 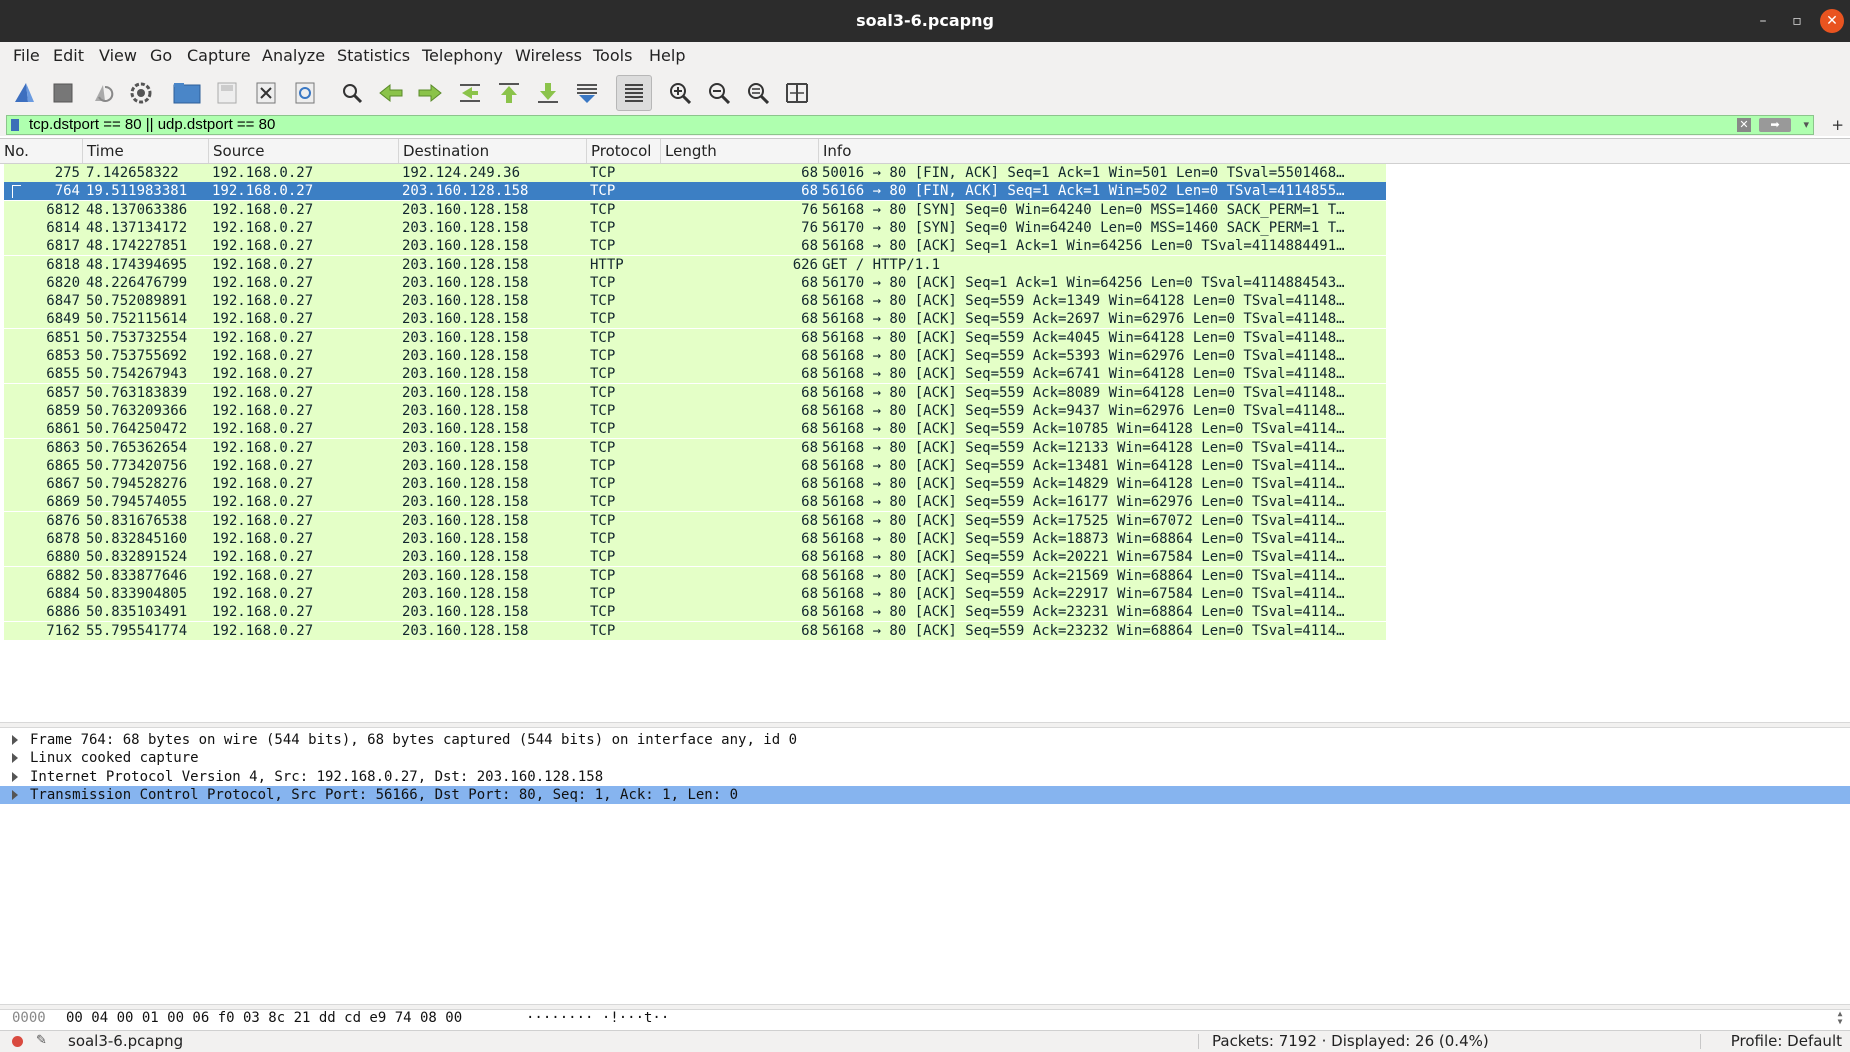 What do you see at coordinates (612, 56) in the screenshot?
I see `menu-tools: Tools` at bounding box center [612, 56].